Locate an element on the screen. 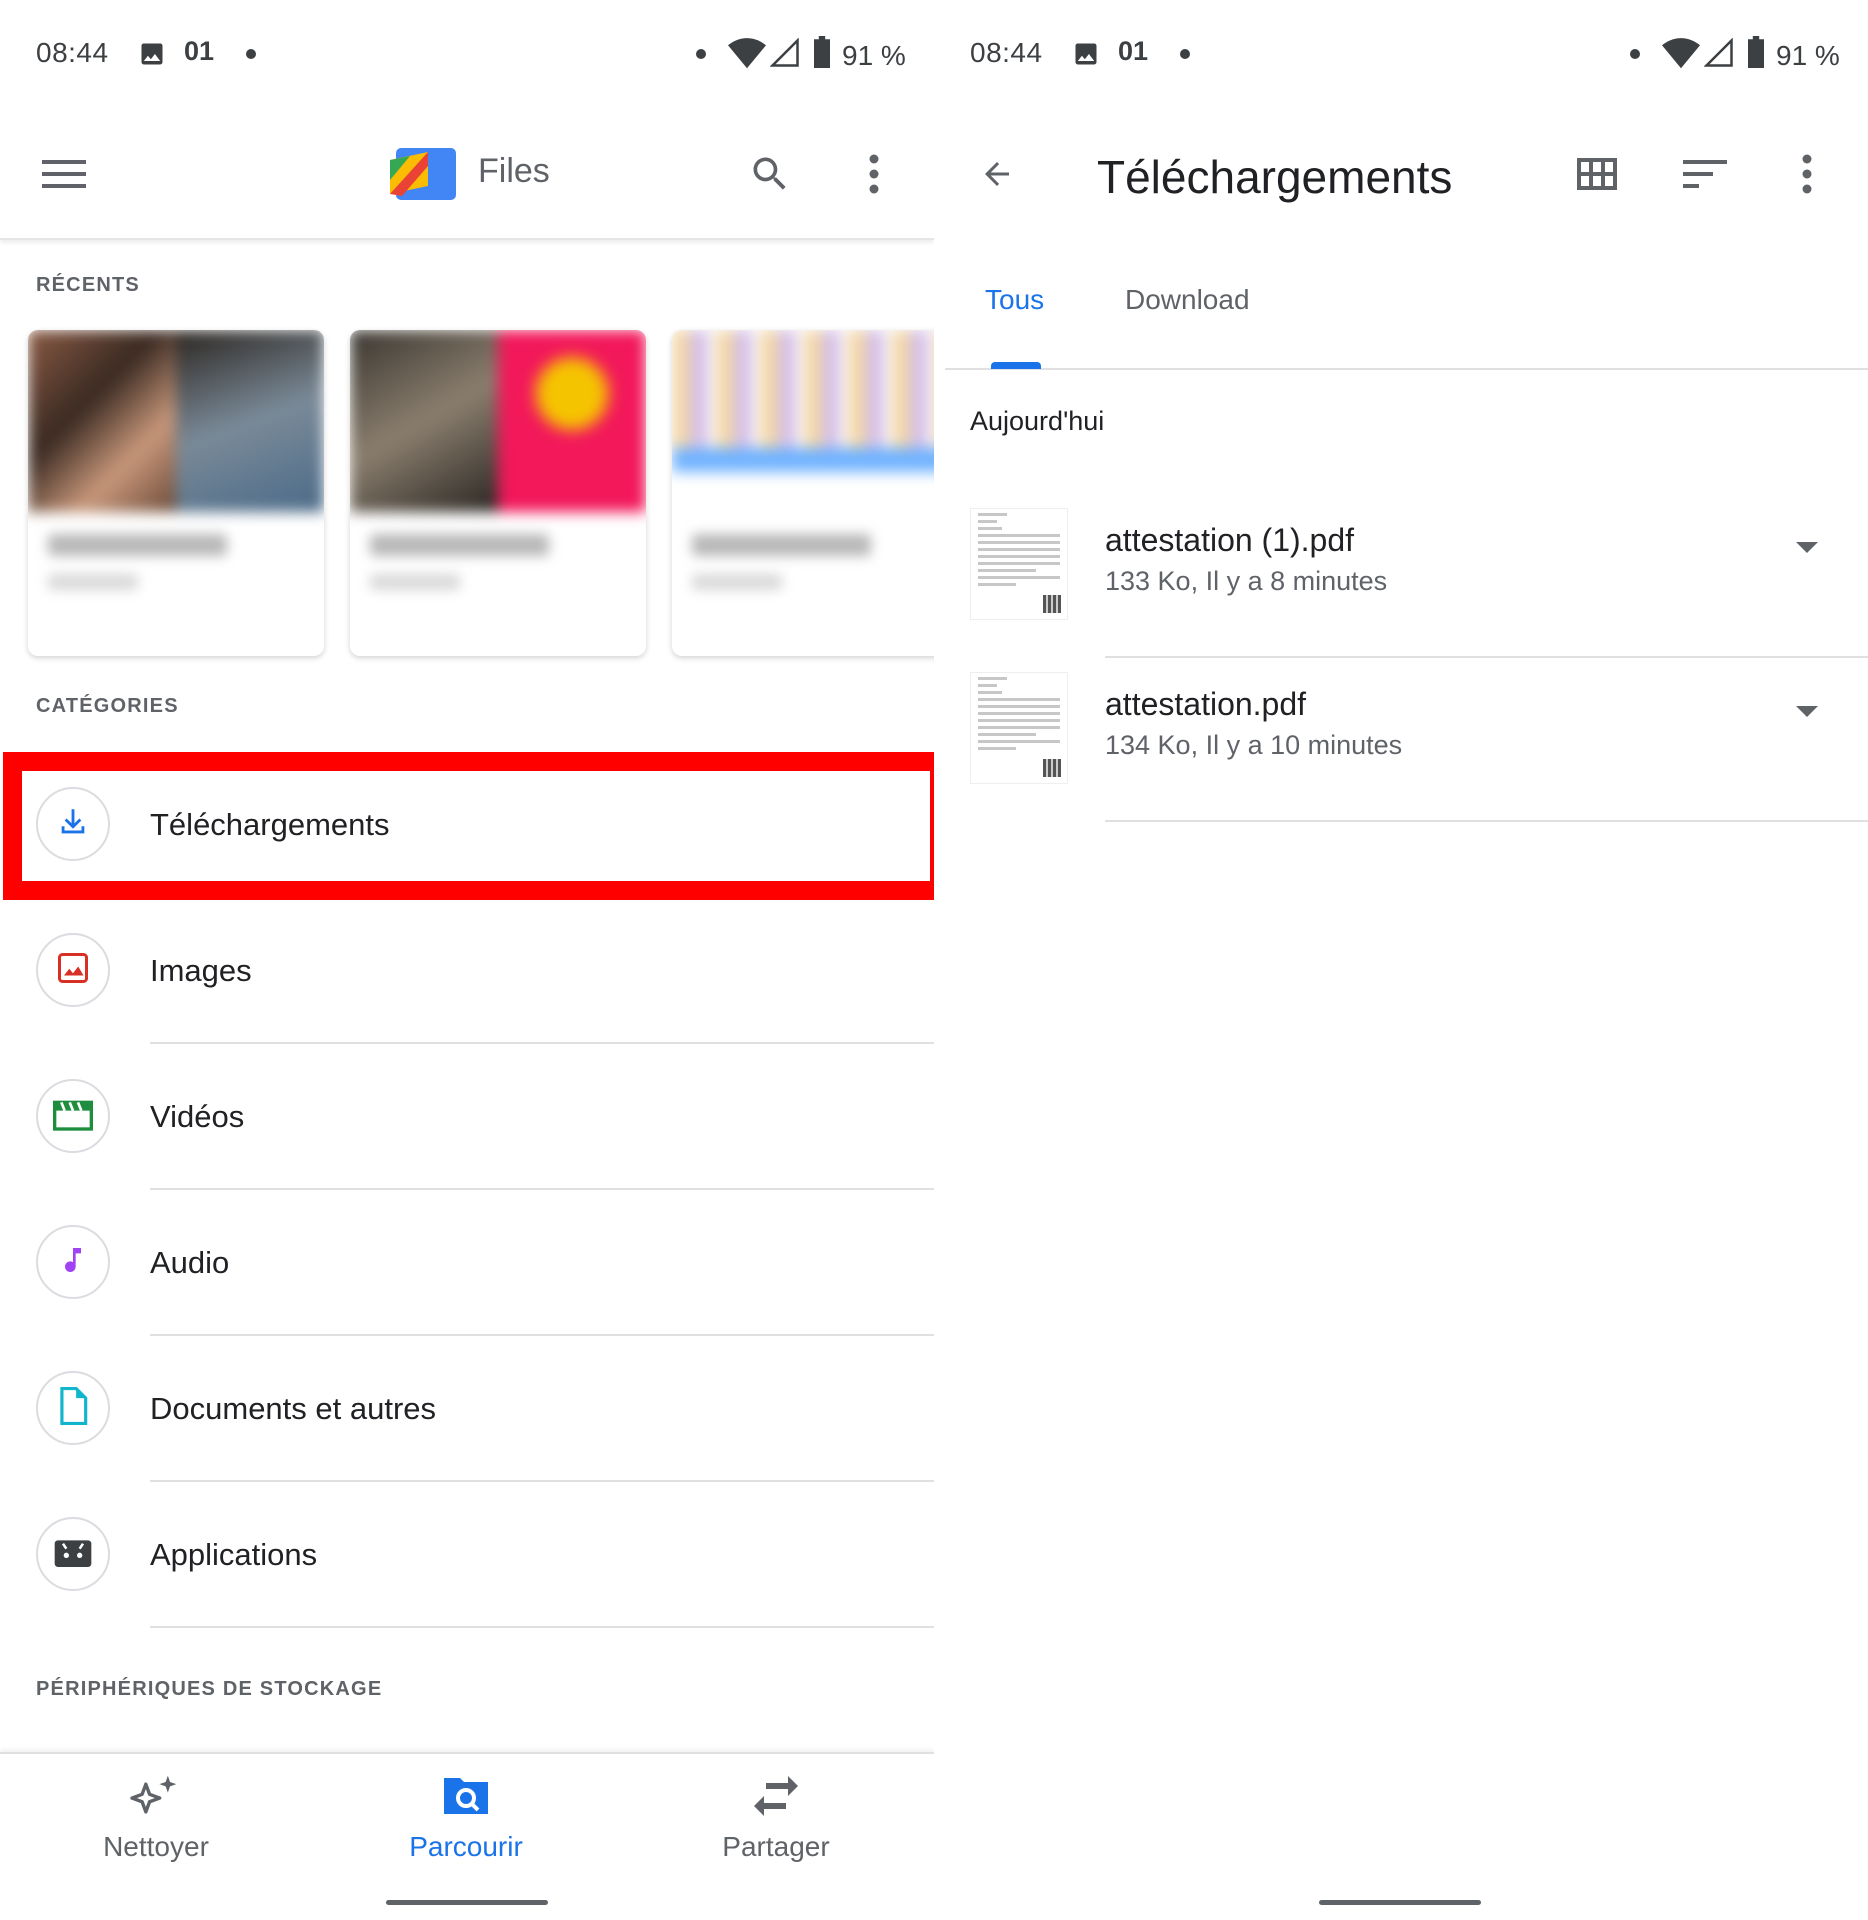 The height and width of the screenshot is (1920, 1868). tab-download: Download is located at coordinates (1187, 300).